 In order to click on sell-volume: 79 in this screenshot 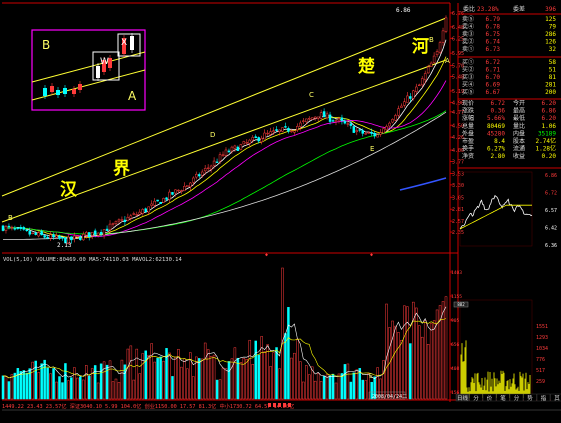, I will do `click(553, 27)`.